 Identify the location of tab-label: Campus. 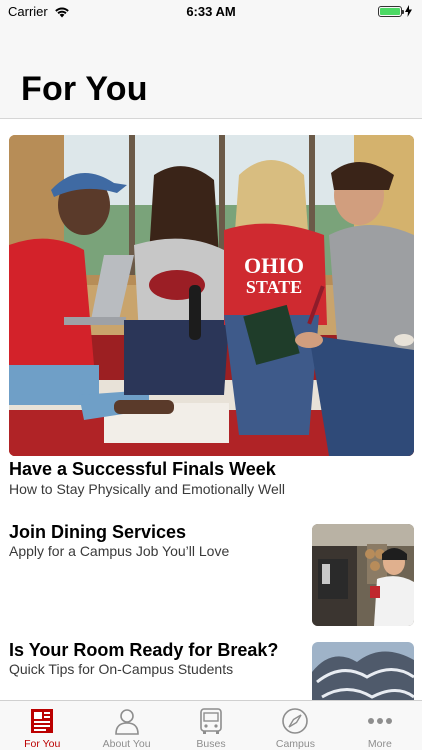
(295, 744).